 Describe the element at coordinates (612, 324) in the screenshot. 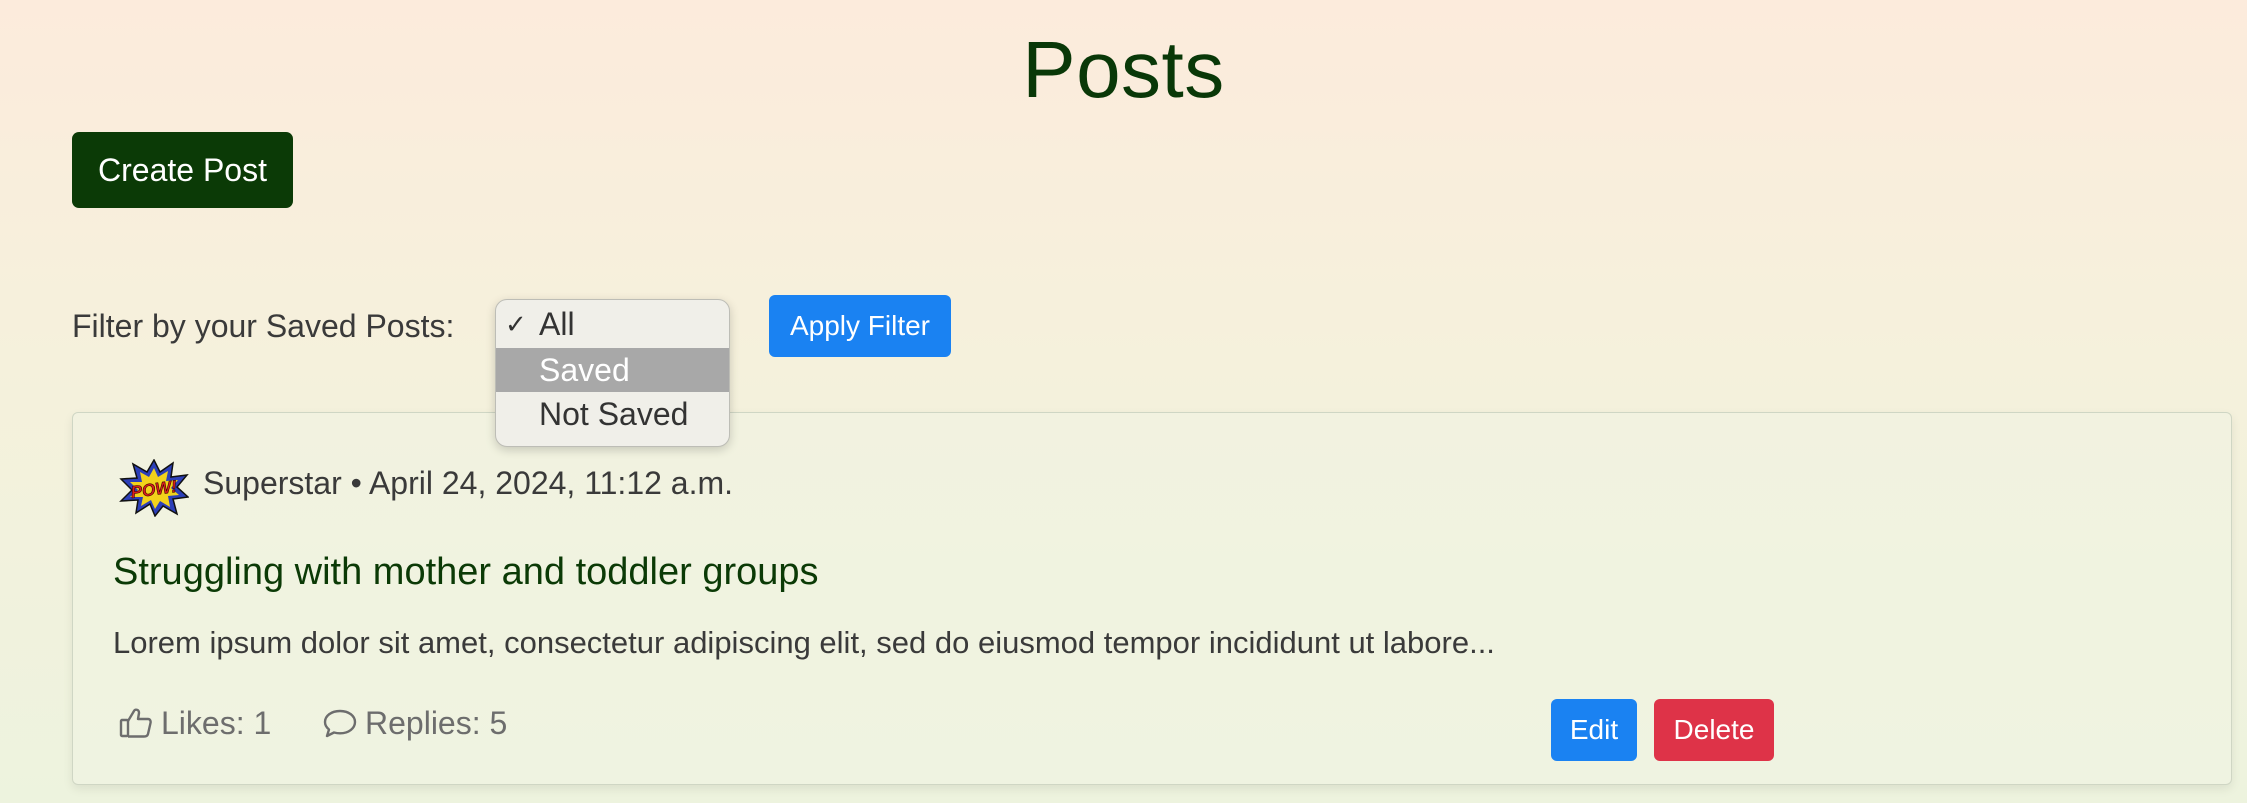

I see `filter-option-all: ✓ All` at that location.